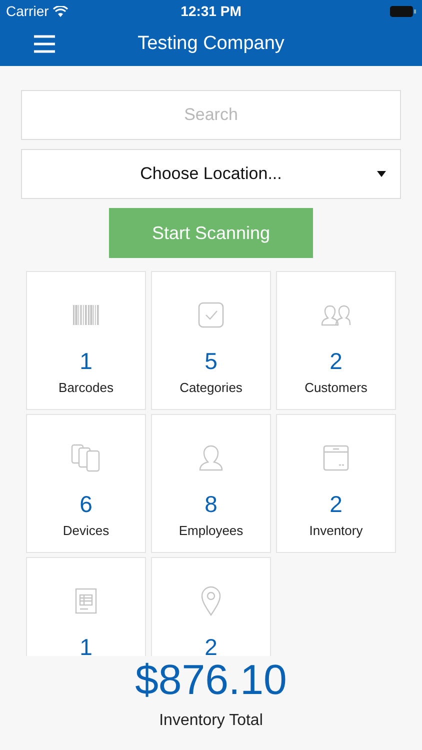  I want to click on tile-label: Devices, so click(86, 530).